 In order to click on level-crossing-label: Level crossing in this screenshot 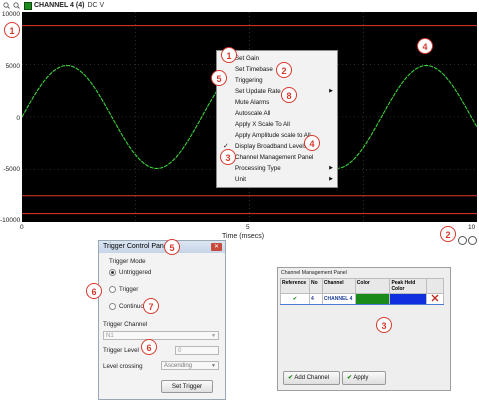, I will do `click(123, 366)`.